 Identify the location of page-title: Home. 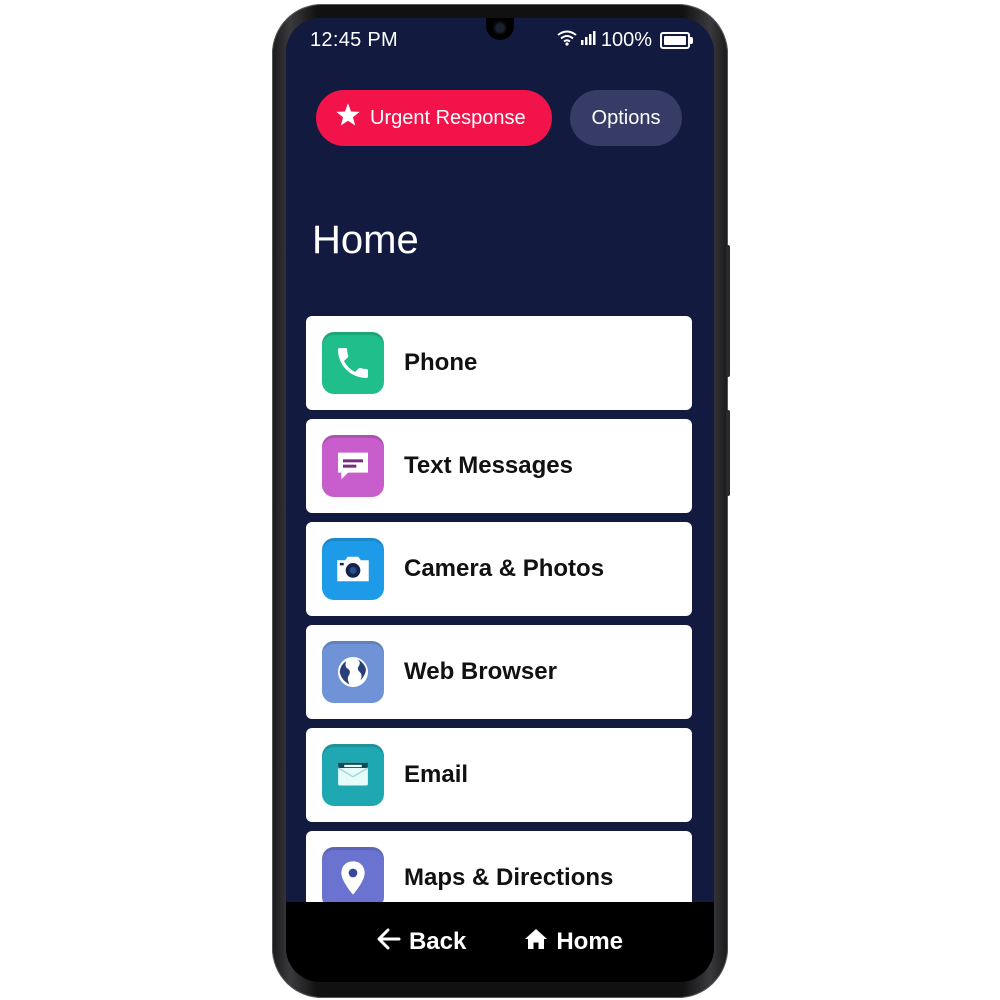
(365, 240).